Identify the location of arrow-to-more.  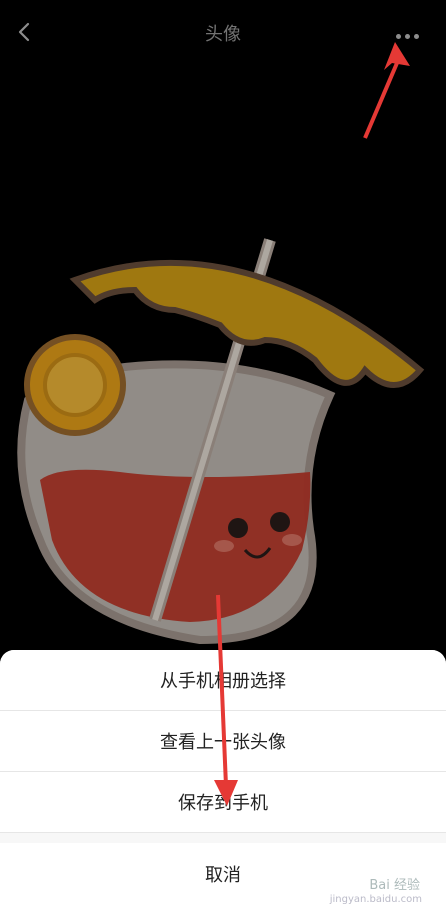
(382, 97).